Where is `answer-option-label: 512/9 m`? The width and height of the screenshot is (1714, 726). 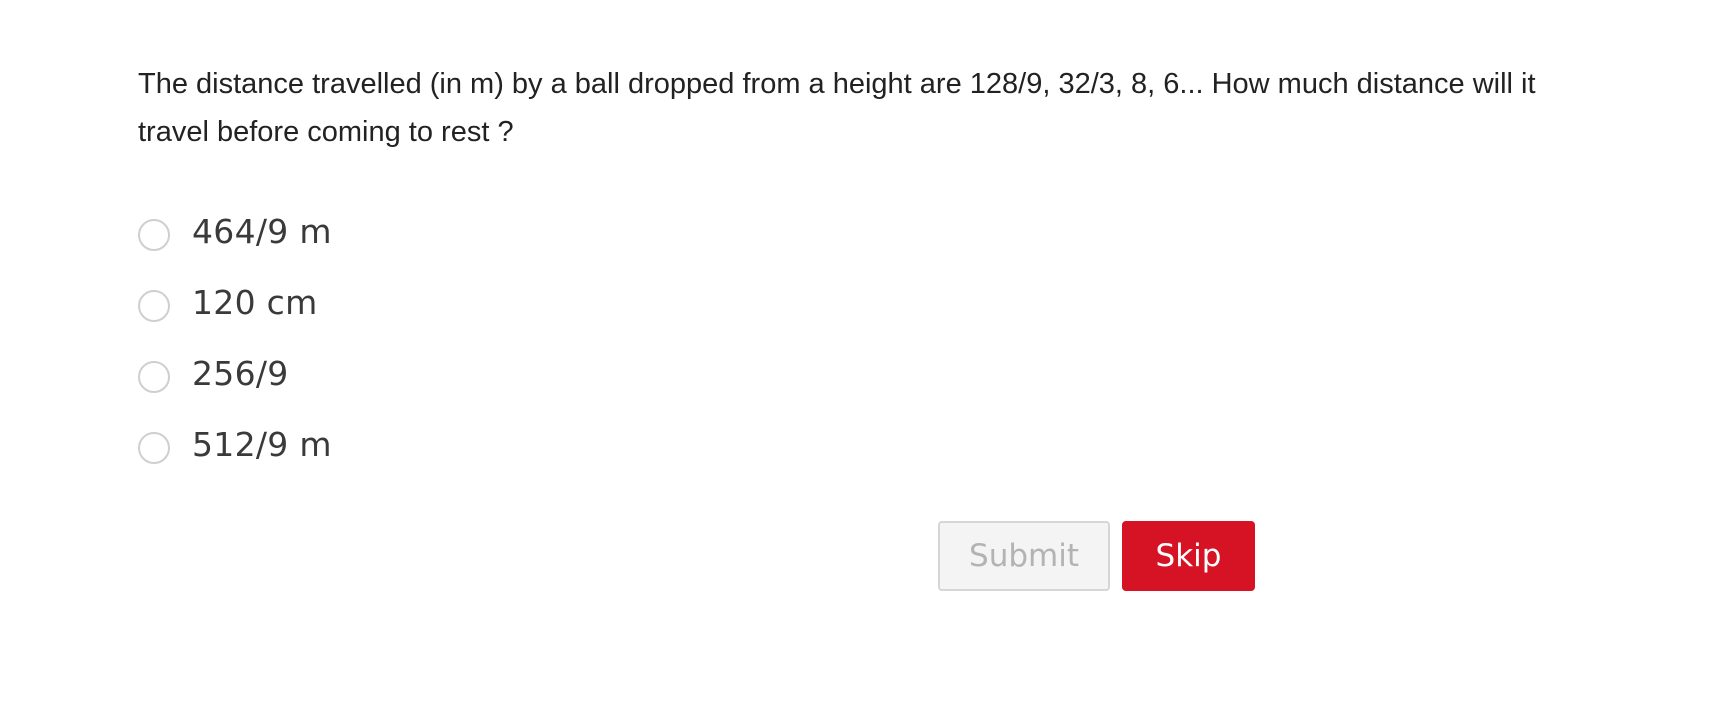
answer-option-label: 512/9 m is located at coordinates (262, 444).